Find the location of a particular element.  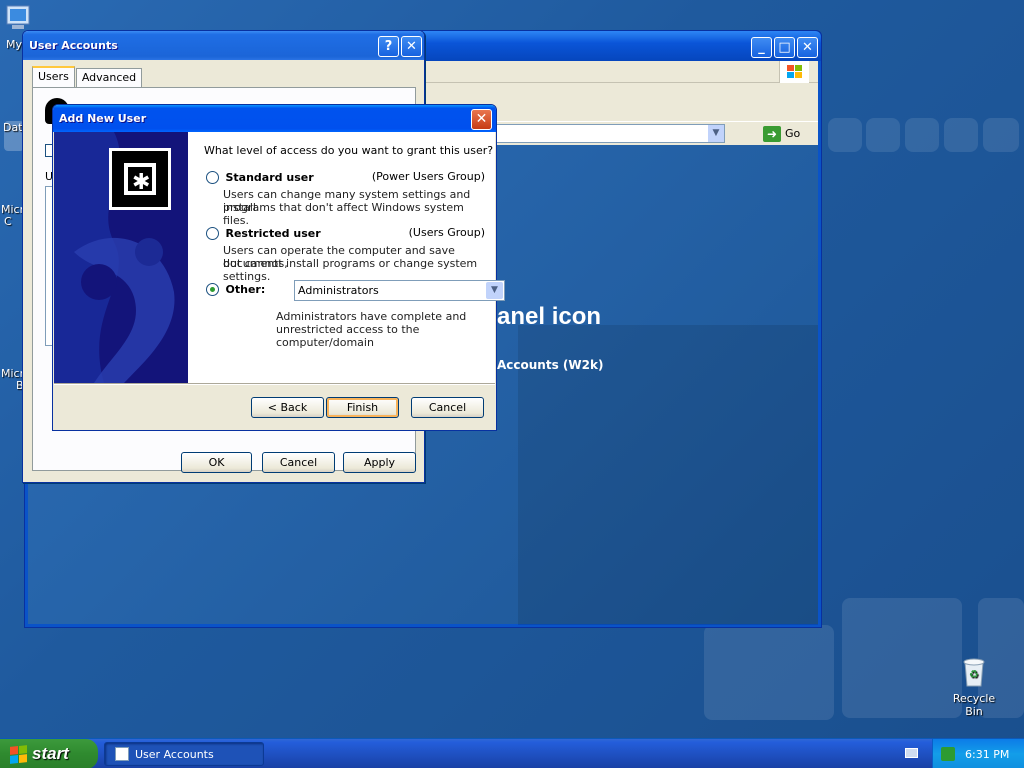

start-label: start is located at coordinates (50, 753).